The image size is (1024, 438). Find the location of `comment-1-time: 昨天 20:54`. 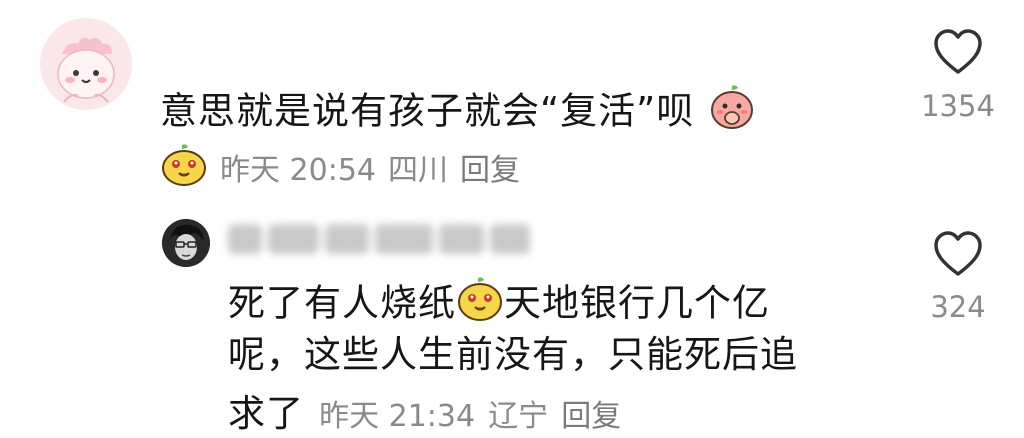

comment-1-time: 昨天 20:54 is located at coordinates (298, 170).